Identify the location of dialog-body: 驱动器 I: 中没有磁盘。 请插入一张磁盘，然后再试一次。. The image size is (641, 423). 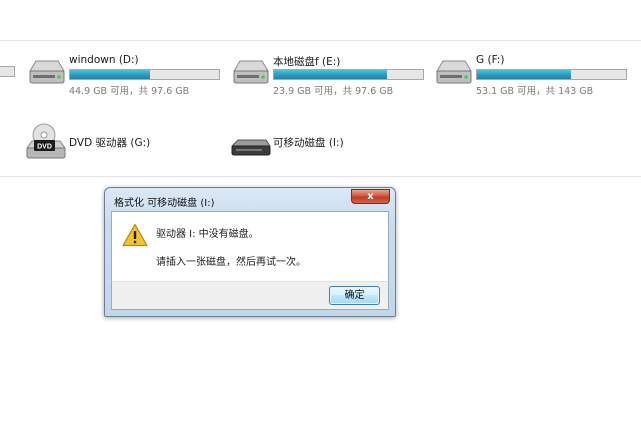
(250, 246).